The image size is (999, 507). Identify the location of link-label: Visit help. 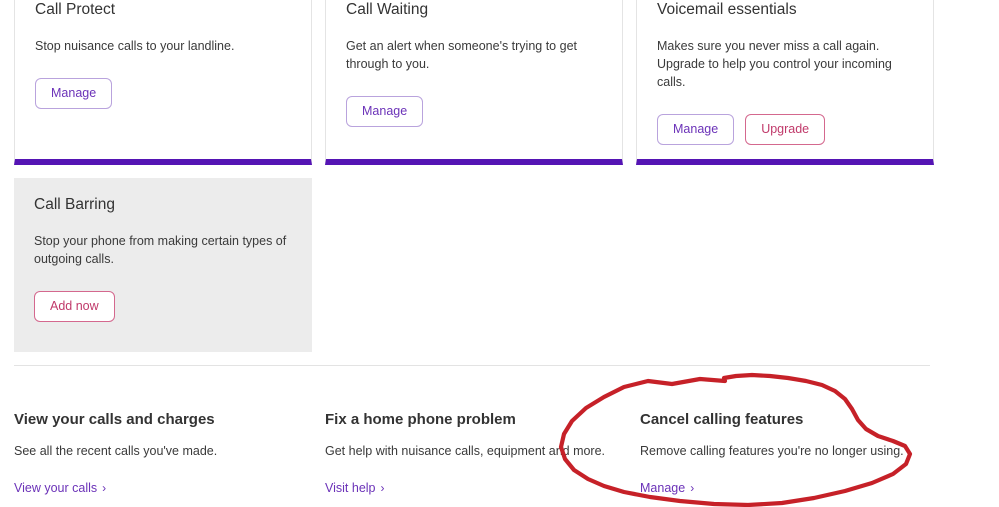
(350, 487).